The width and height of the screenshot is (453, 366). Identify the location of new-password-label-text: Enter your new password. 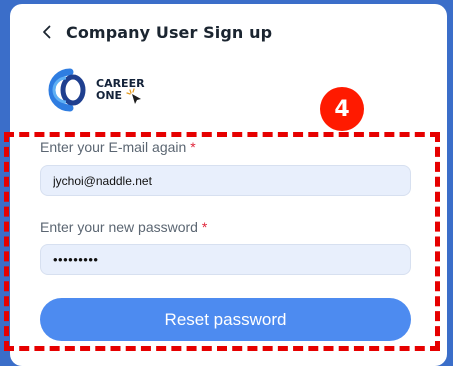
(119, 227).